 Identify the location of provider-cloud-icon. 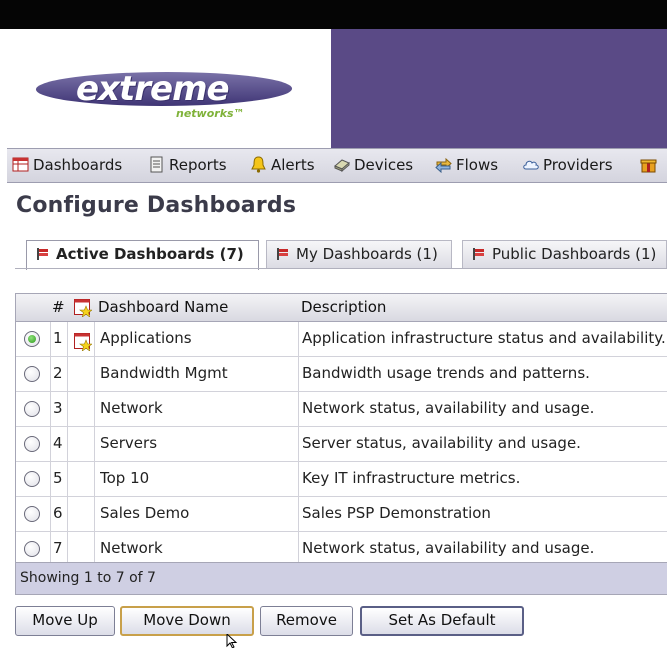
(530, 161).